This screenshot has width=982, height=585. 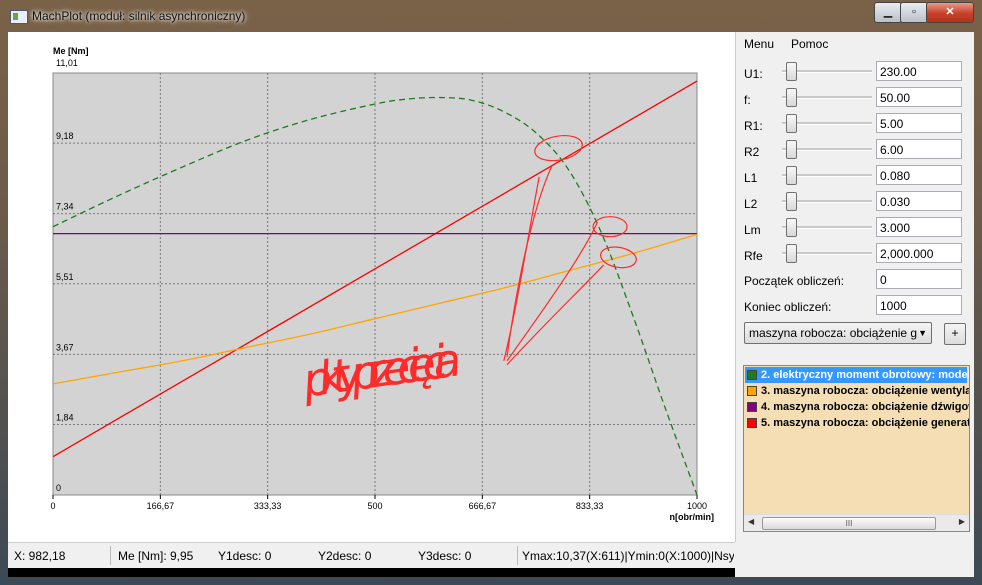 What do you see at coordinates (156, 556) in the screenshot?
I see `status-me: Me [Nm]: 9,95` at bounding box center [156, 556].